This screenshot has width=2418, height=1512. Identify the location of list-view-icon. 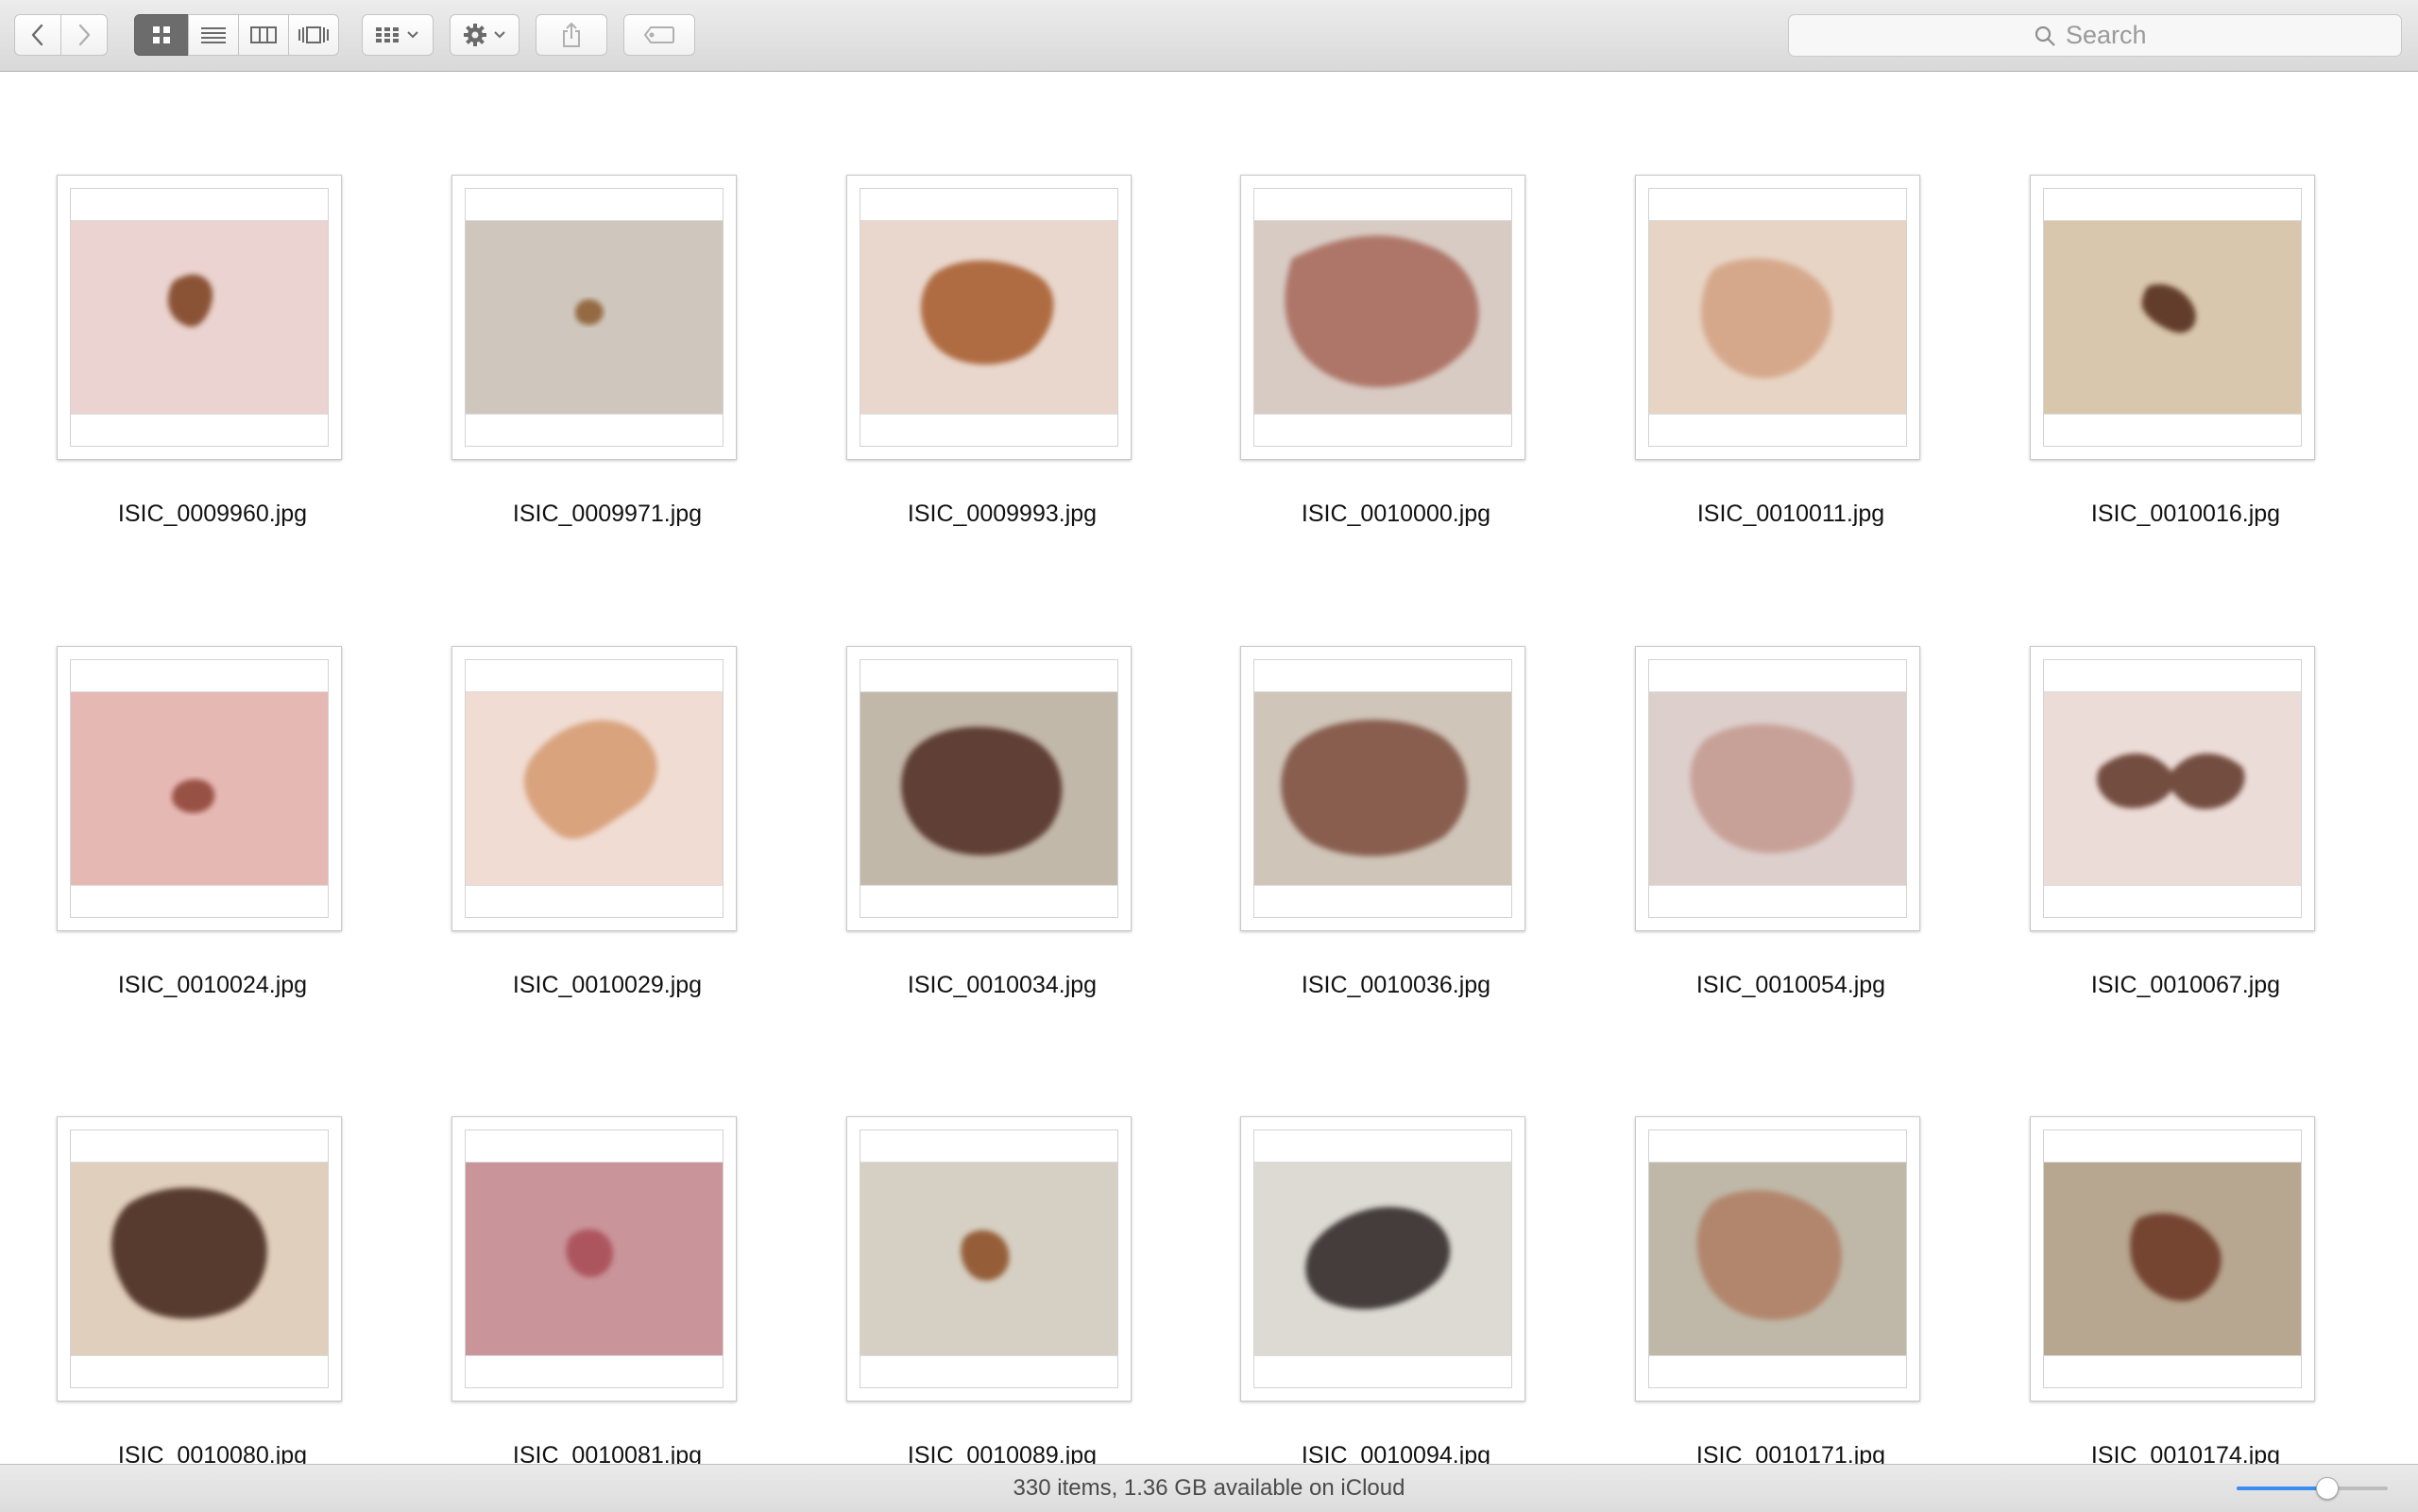
(213, 34).